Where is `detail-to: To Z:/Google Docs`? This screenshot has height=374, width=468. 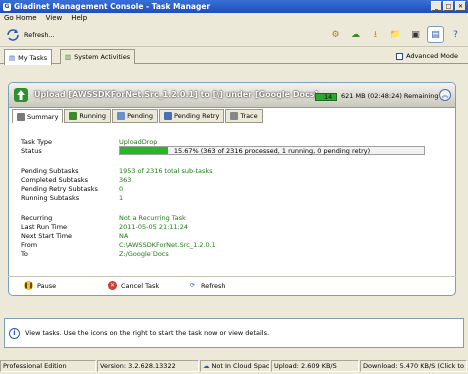 detail-to: To Z:/Google Docs is located at coordinates (95, 254).